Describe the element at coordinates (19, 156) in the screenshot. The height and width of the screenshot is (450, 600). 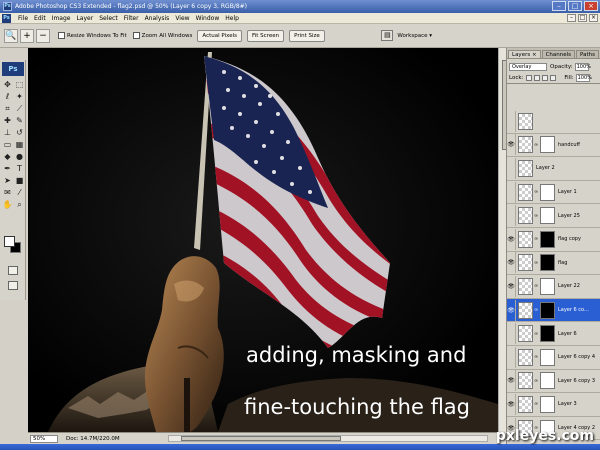
I see `dodge-tool-icon: ●` at that location.